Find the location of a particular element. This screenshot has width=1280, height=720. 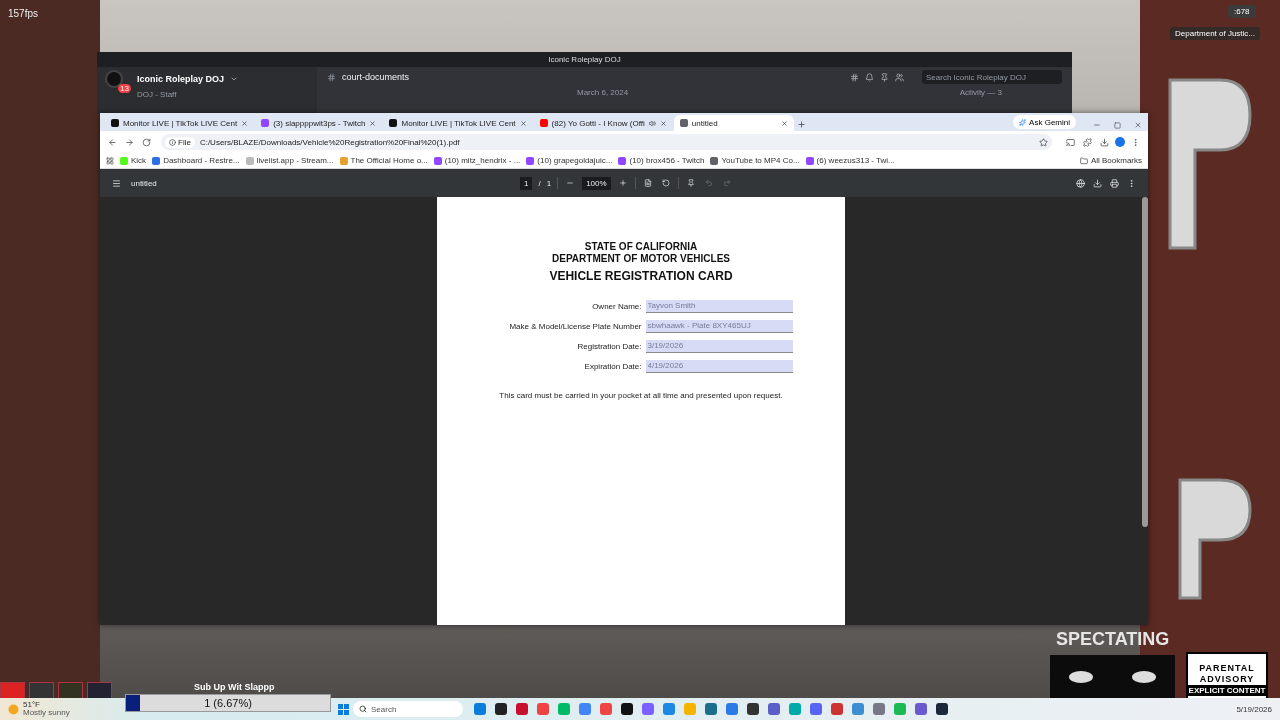

advisory-text: ADVISORY is located at coordinates (1227, 678).